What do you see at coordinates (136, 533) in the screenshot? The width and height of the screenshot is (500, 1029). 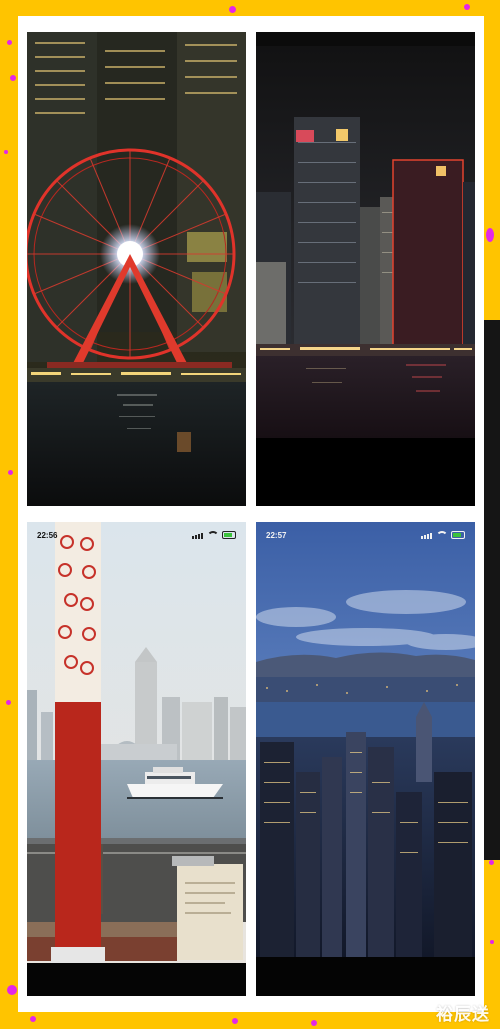 I see `status-bar: 22:56` at bounding box center [136, 533].